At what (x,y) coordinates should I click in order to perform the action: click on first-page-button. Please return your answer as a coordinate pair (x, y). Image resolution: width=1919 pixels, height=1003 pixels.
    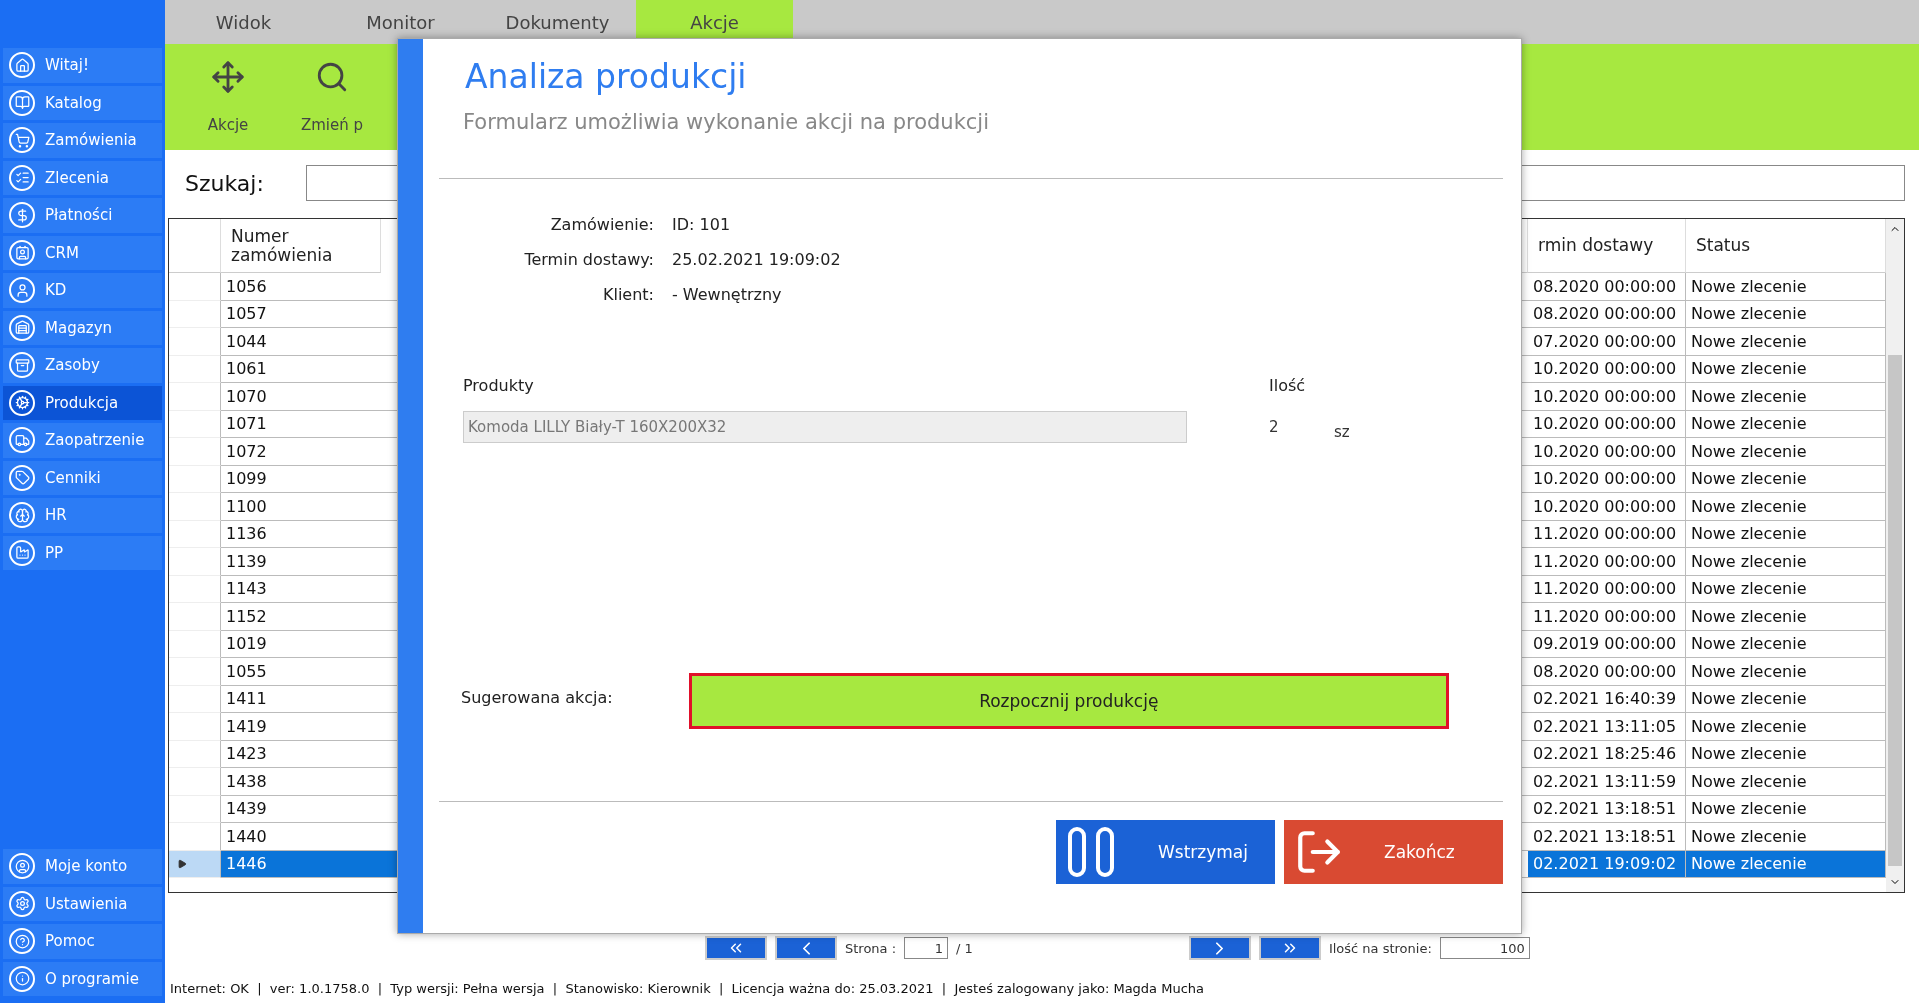
    Looking at the image, I should click on (736, 948).